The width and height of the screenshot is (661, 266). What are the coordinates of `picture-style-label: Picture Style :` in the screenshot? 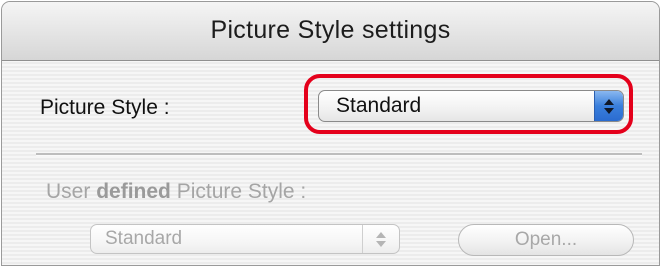 It's located at (105, 107).